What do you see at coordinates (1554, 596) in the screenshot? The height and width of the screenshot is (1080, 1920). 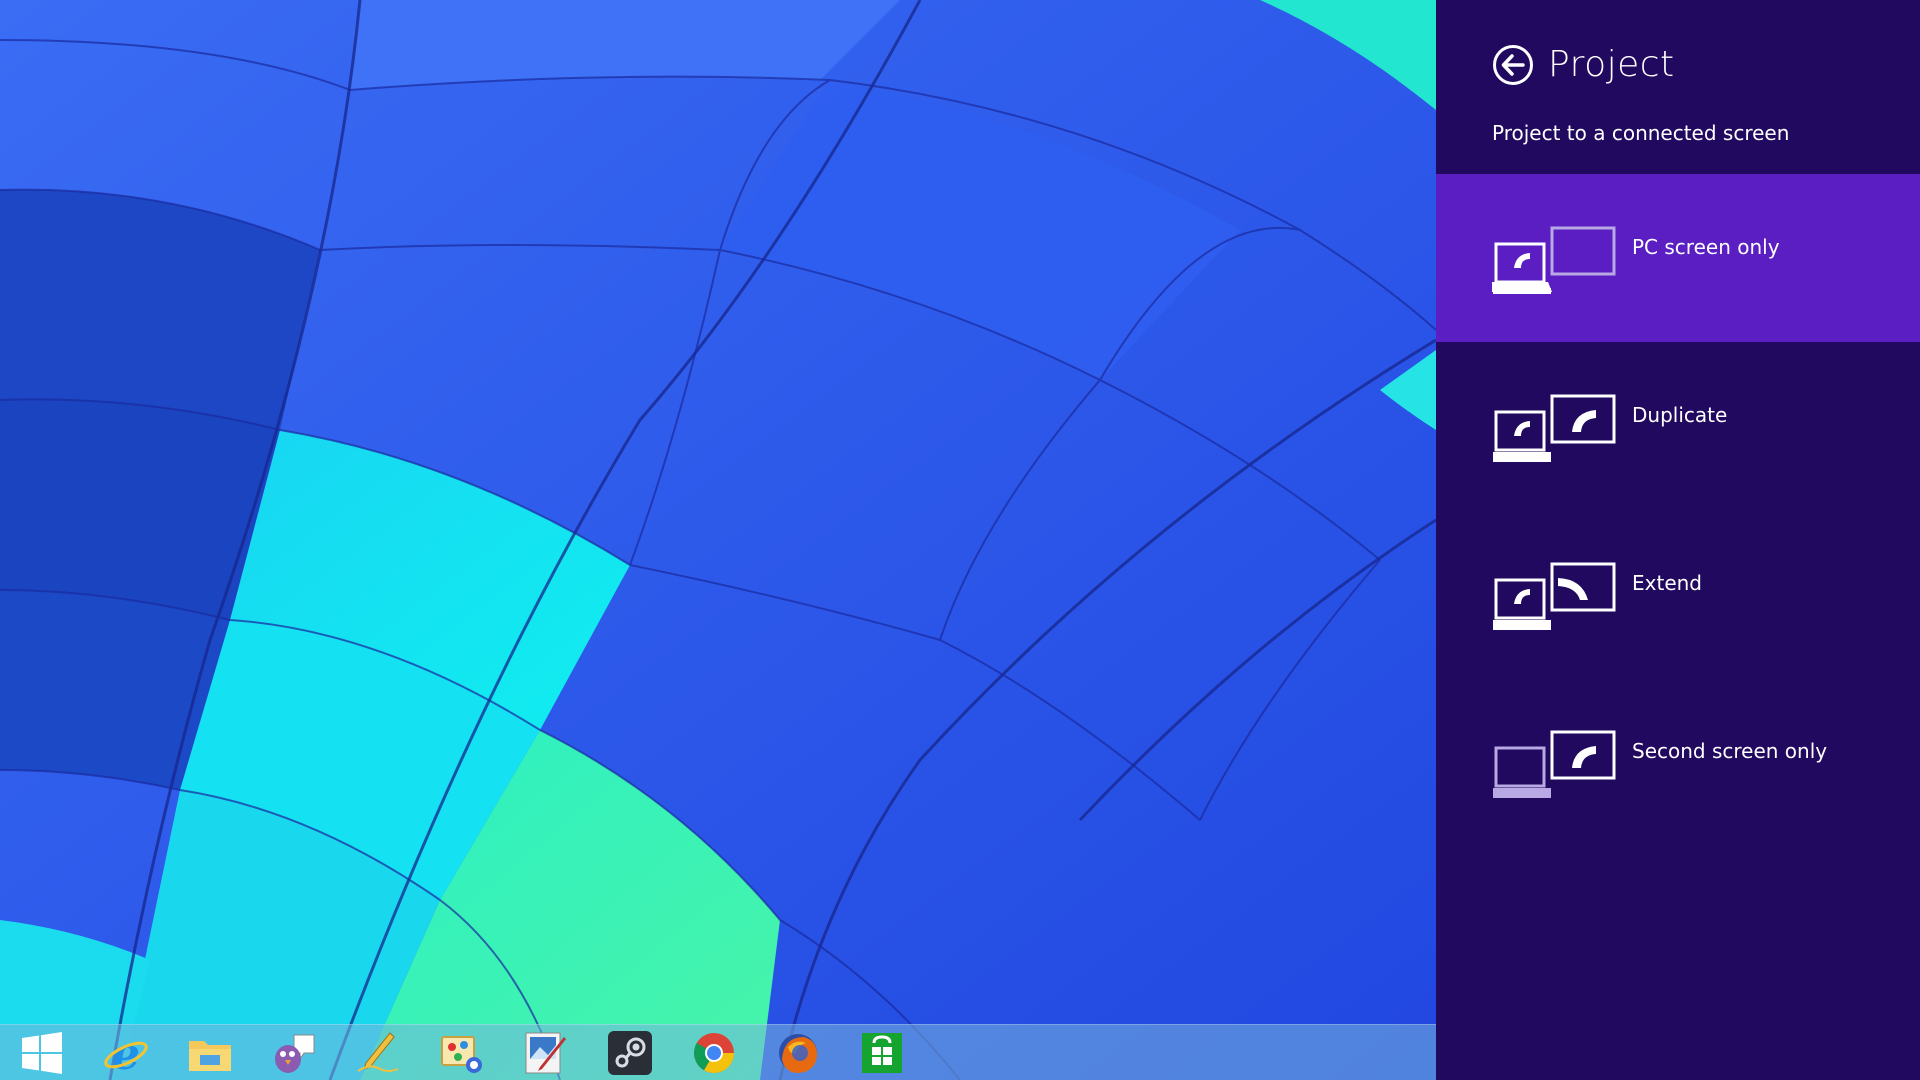 I see `extend-icon` at bounding box center [1554, 596].